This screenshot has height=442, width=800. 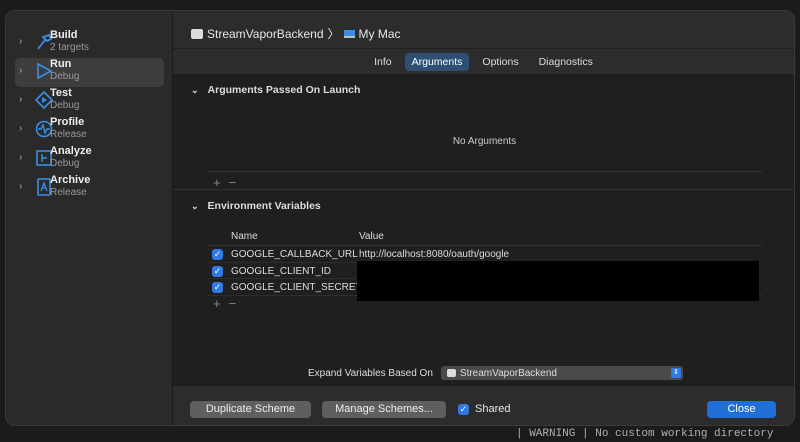 I want to click on expand-variables-popup: StreamVaporBackend ⇕, so click(x=561, y=373).